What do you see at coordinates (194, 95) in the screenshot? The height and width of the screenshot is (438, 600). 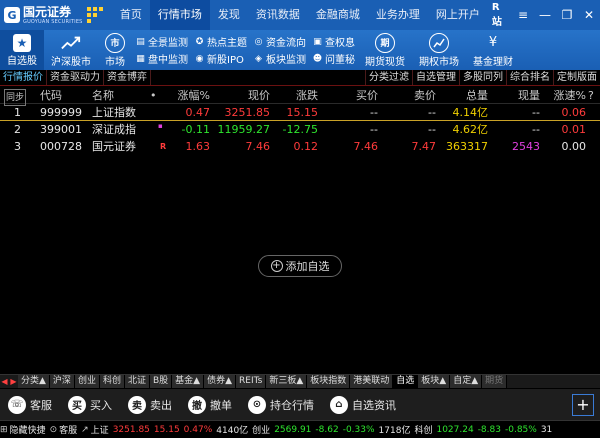 I see `col-pct: 涨幅%` at bounding box center [194, 95].